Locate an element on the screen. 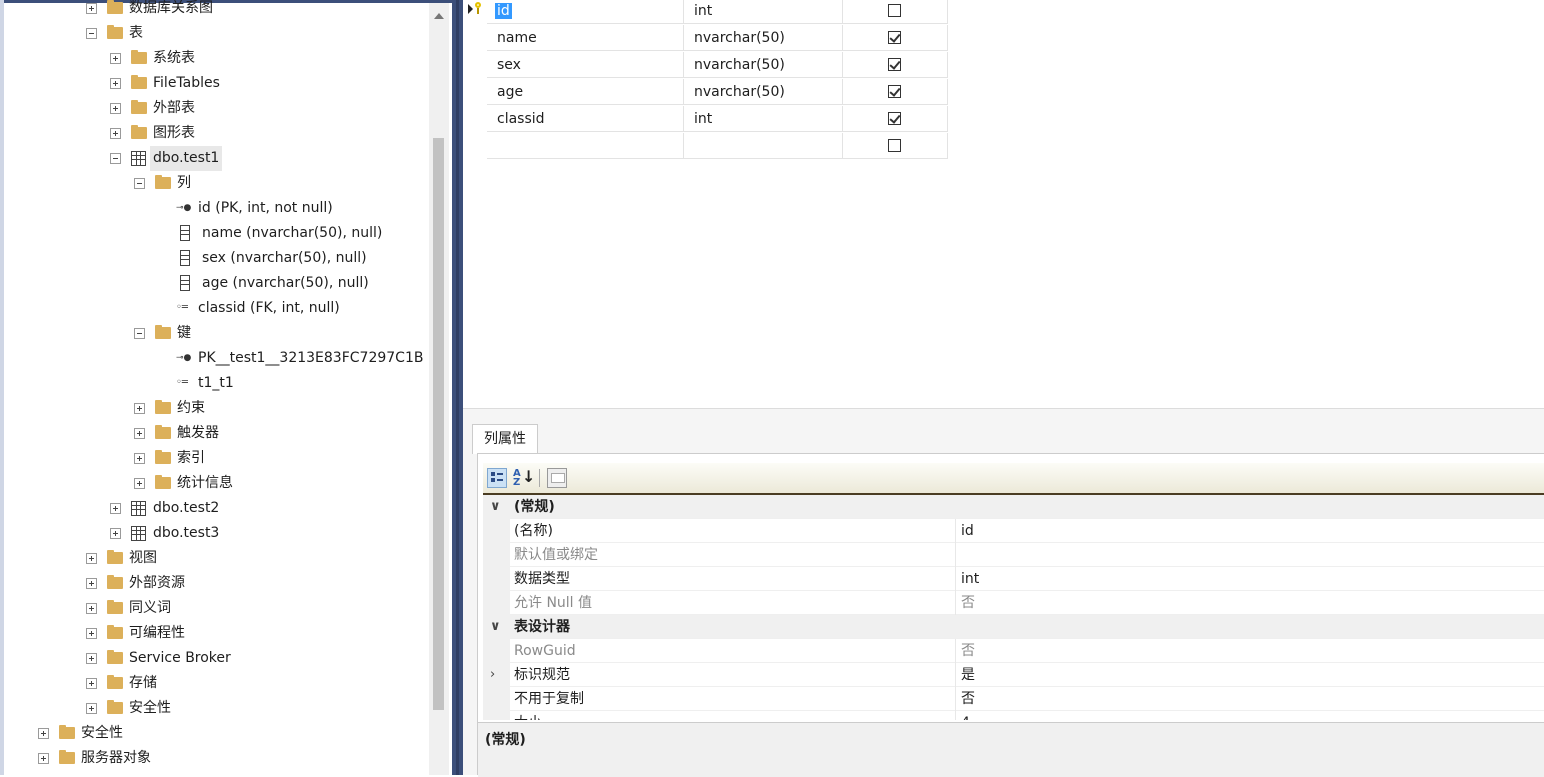 The height and width of the screenshot is (777, 1544). scroll-up-arrow-icon is located at coordinates (439, 16).